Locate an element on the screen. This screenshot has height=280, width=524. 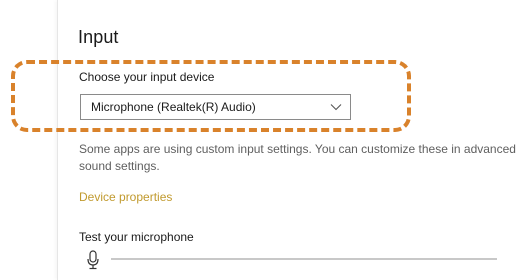
input-device-label: Choose your input device is located at coordinates (147, 77).